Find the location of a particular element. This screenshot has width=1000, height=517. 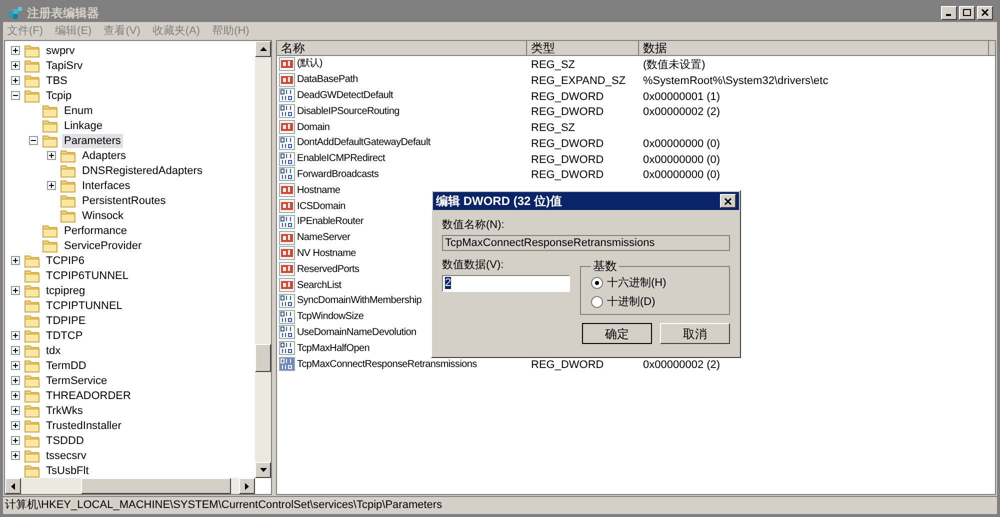

tree-item: TBS is located at coordinates (57, 81).